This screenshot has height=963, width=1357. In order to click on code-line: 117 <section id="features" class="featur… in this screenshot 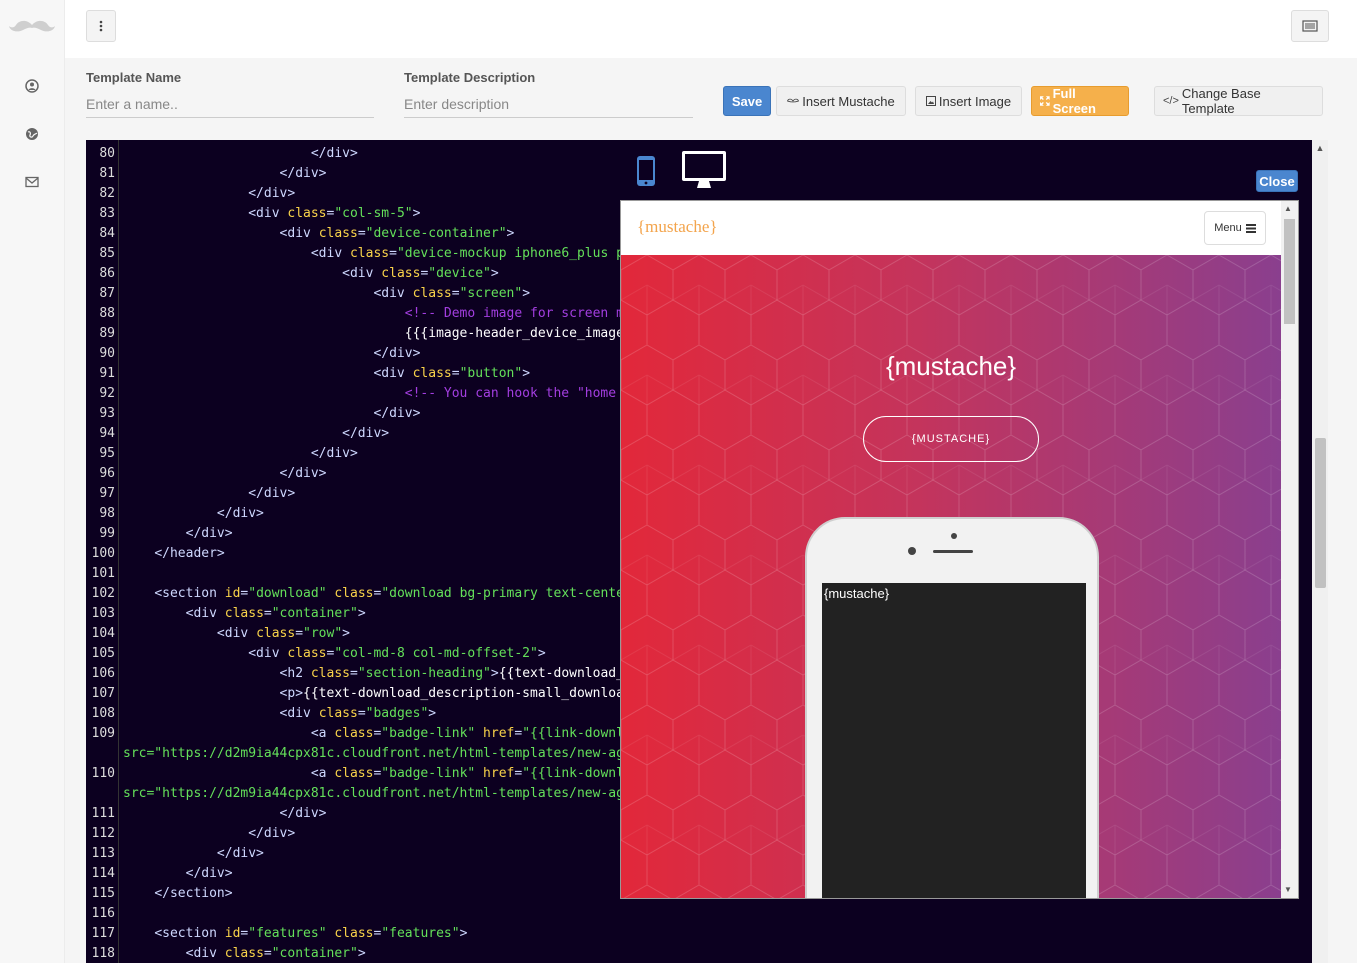, I will do `click(699, 934)`.